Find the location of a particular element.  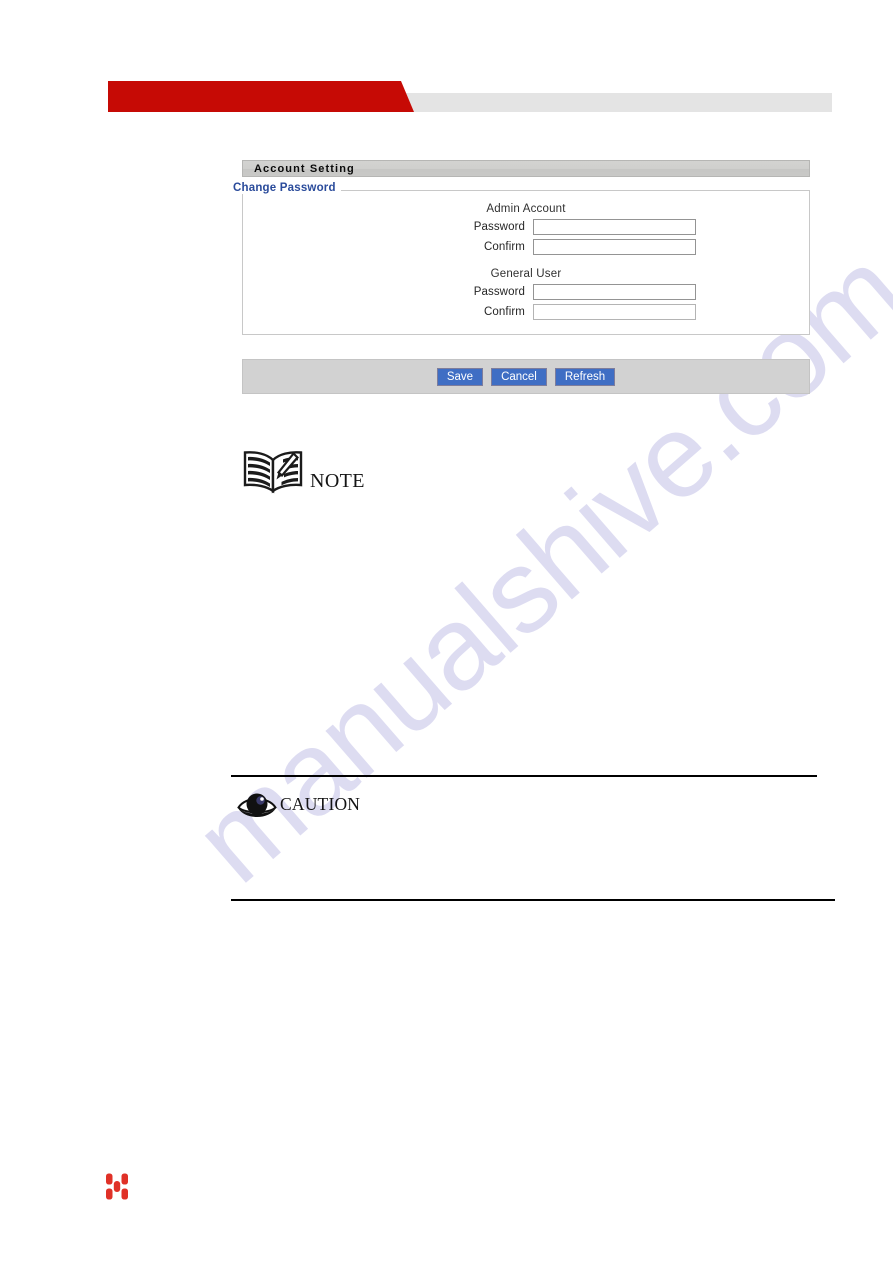

page-header-banner is located at coordinates (470, 96).